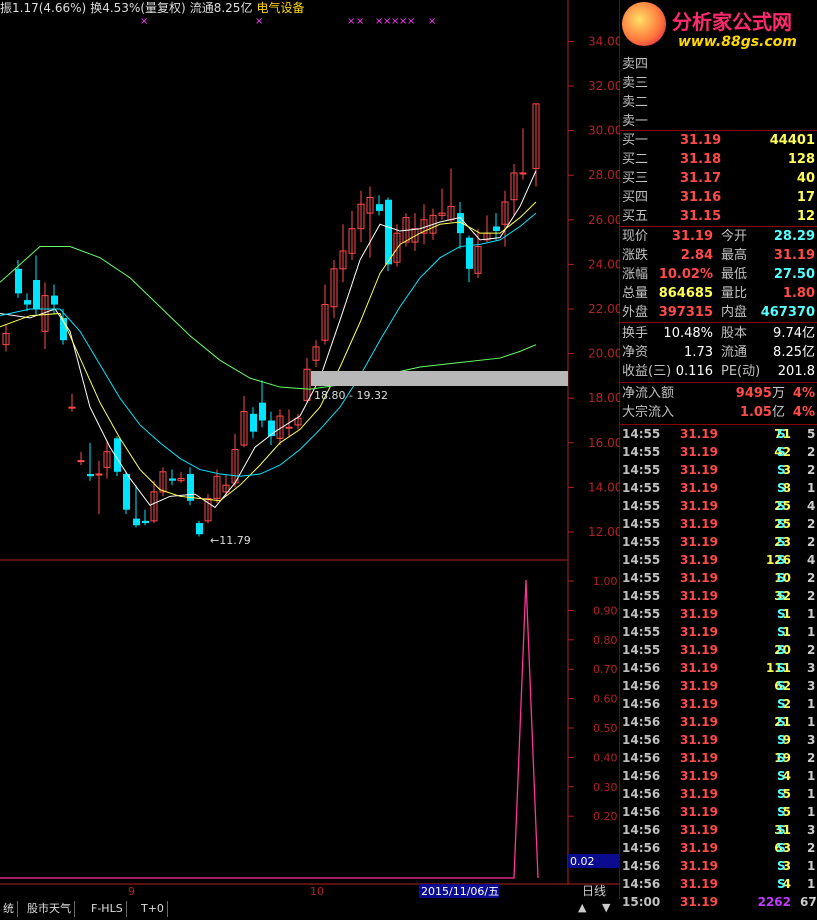 The image size is (817, 920). I want to click on stat-row: 总量 864685 量比 1.80, so click(718, 293).